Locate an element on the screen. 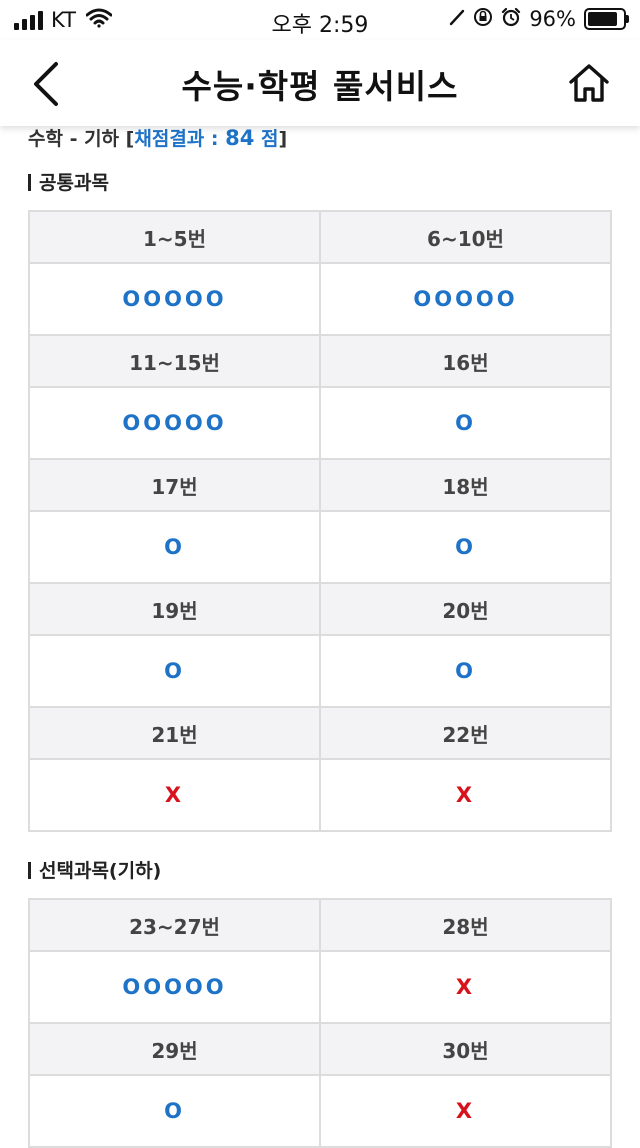 Image resolution: width=640 pixels, height=1148 pixels. score-unit: 점 is located at coordinates (269, 139).